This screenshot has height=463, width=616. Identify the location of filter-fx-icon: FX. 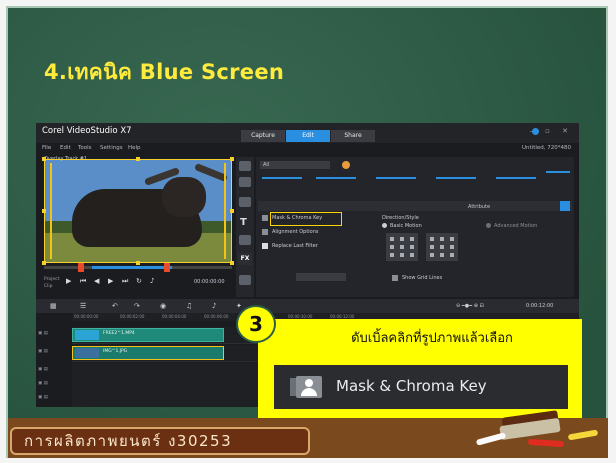
(245, 259).